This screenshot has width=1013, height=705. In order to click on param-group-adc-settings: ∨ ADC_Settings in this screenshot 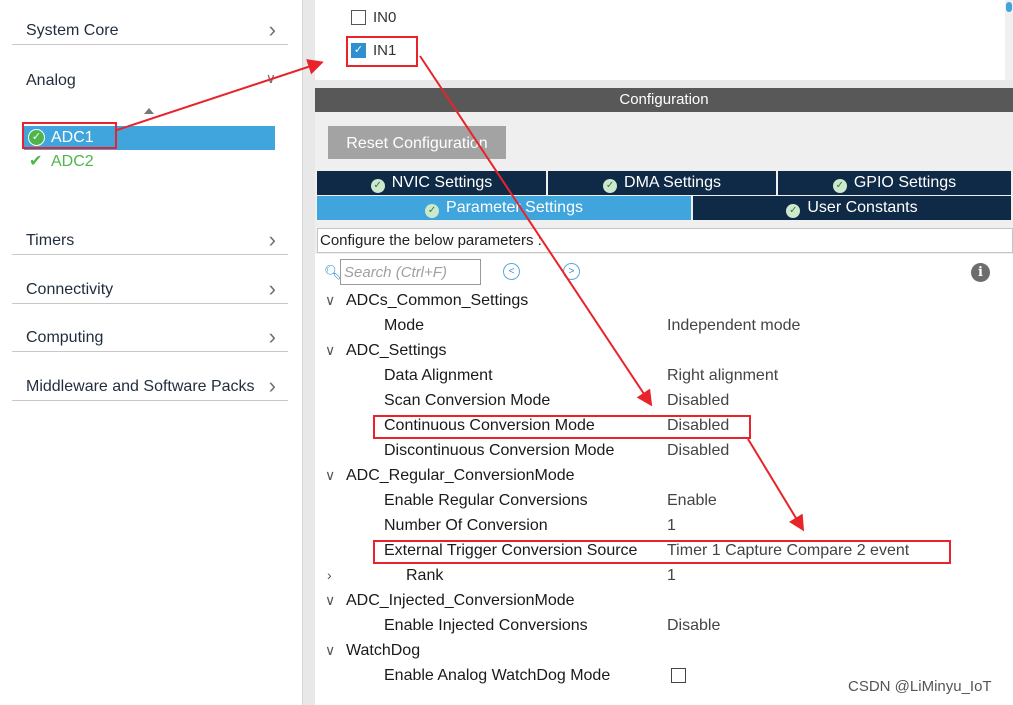, I will do `click(660, 352)`.